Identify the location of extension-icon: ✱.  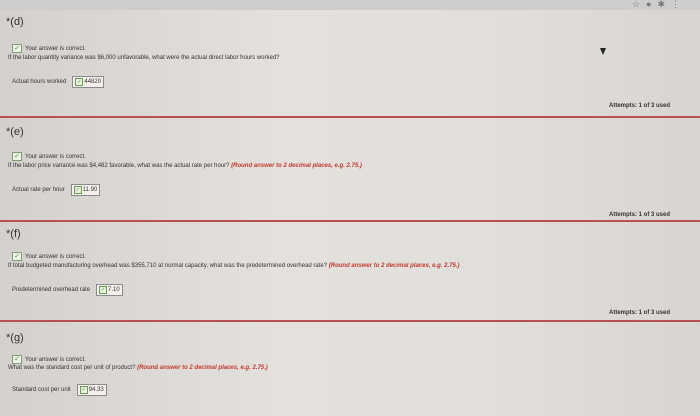
(664, 4).